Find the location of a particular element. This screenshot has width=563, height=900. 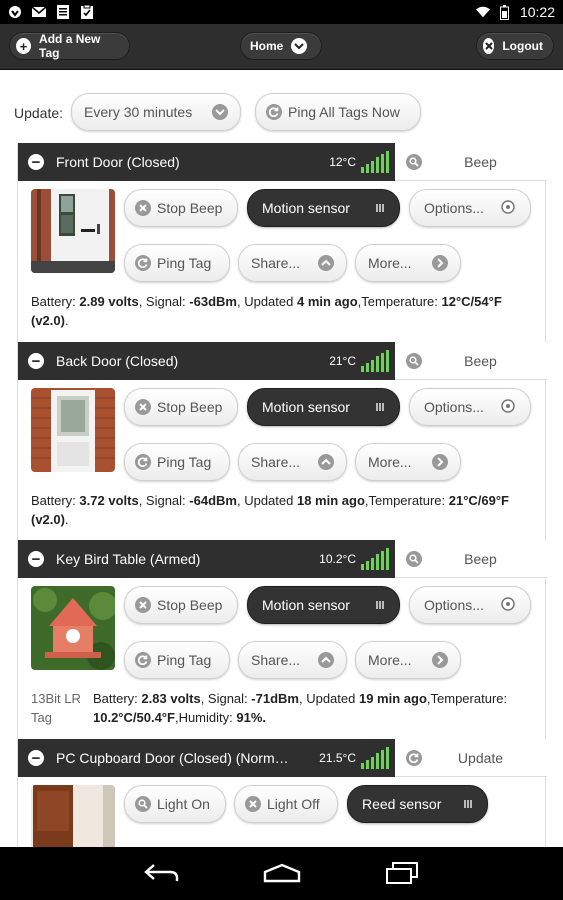

light-on-button: Light On is located at coordinates (175, 804).